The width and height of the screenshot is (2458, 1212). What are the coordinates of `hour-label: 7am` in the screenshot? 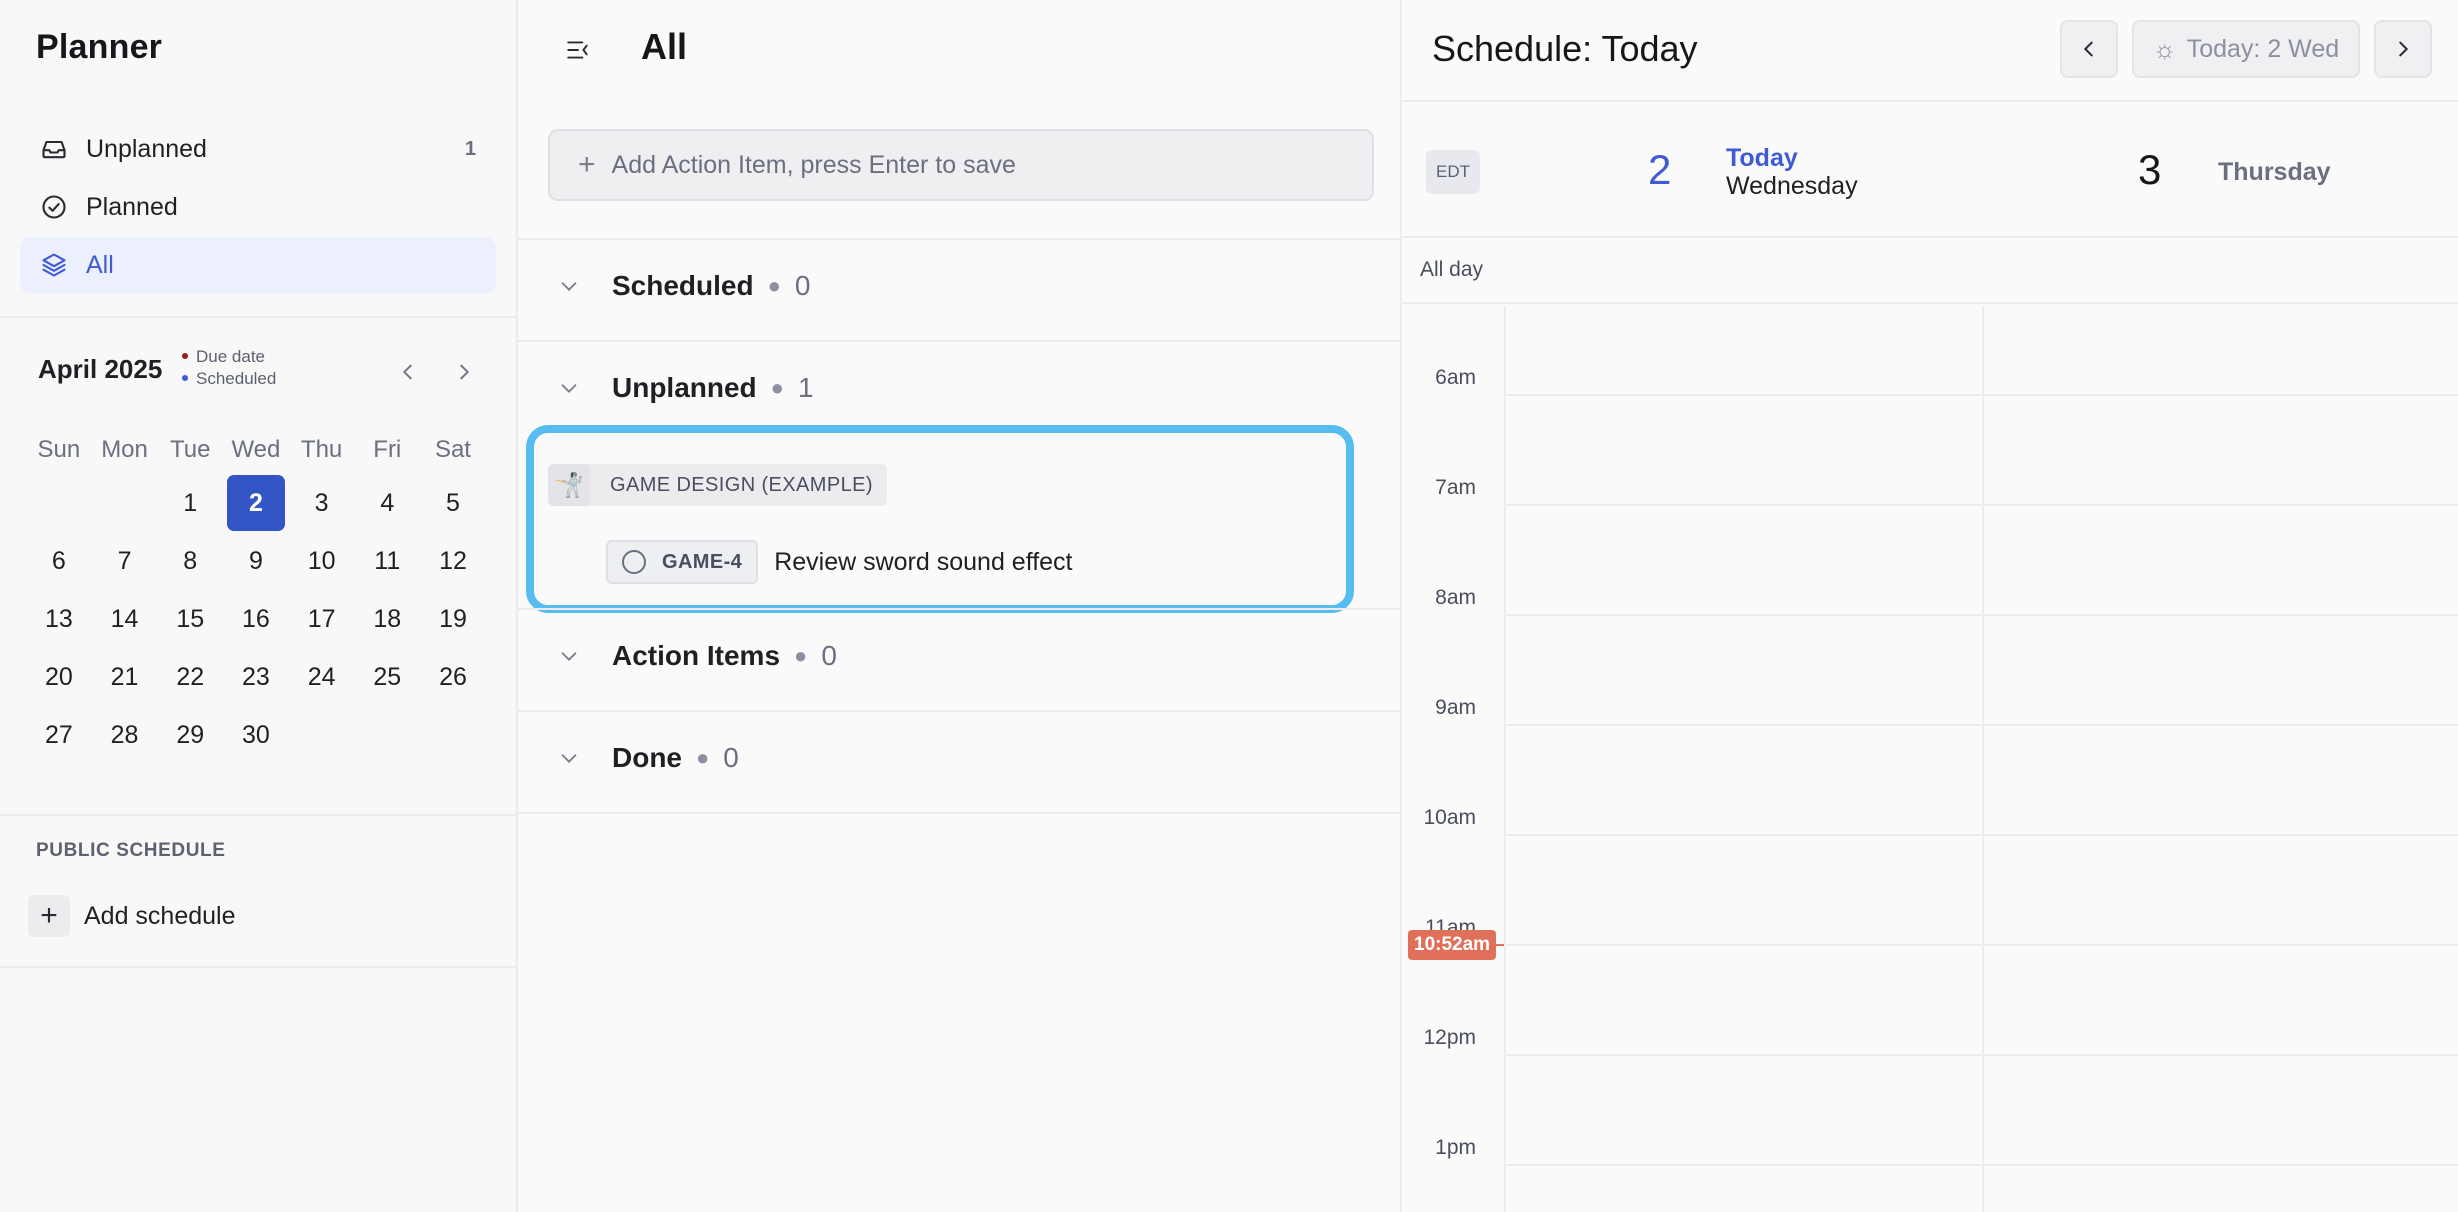 It's located at (1455, 487).